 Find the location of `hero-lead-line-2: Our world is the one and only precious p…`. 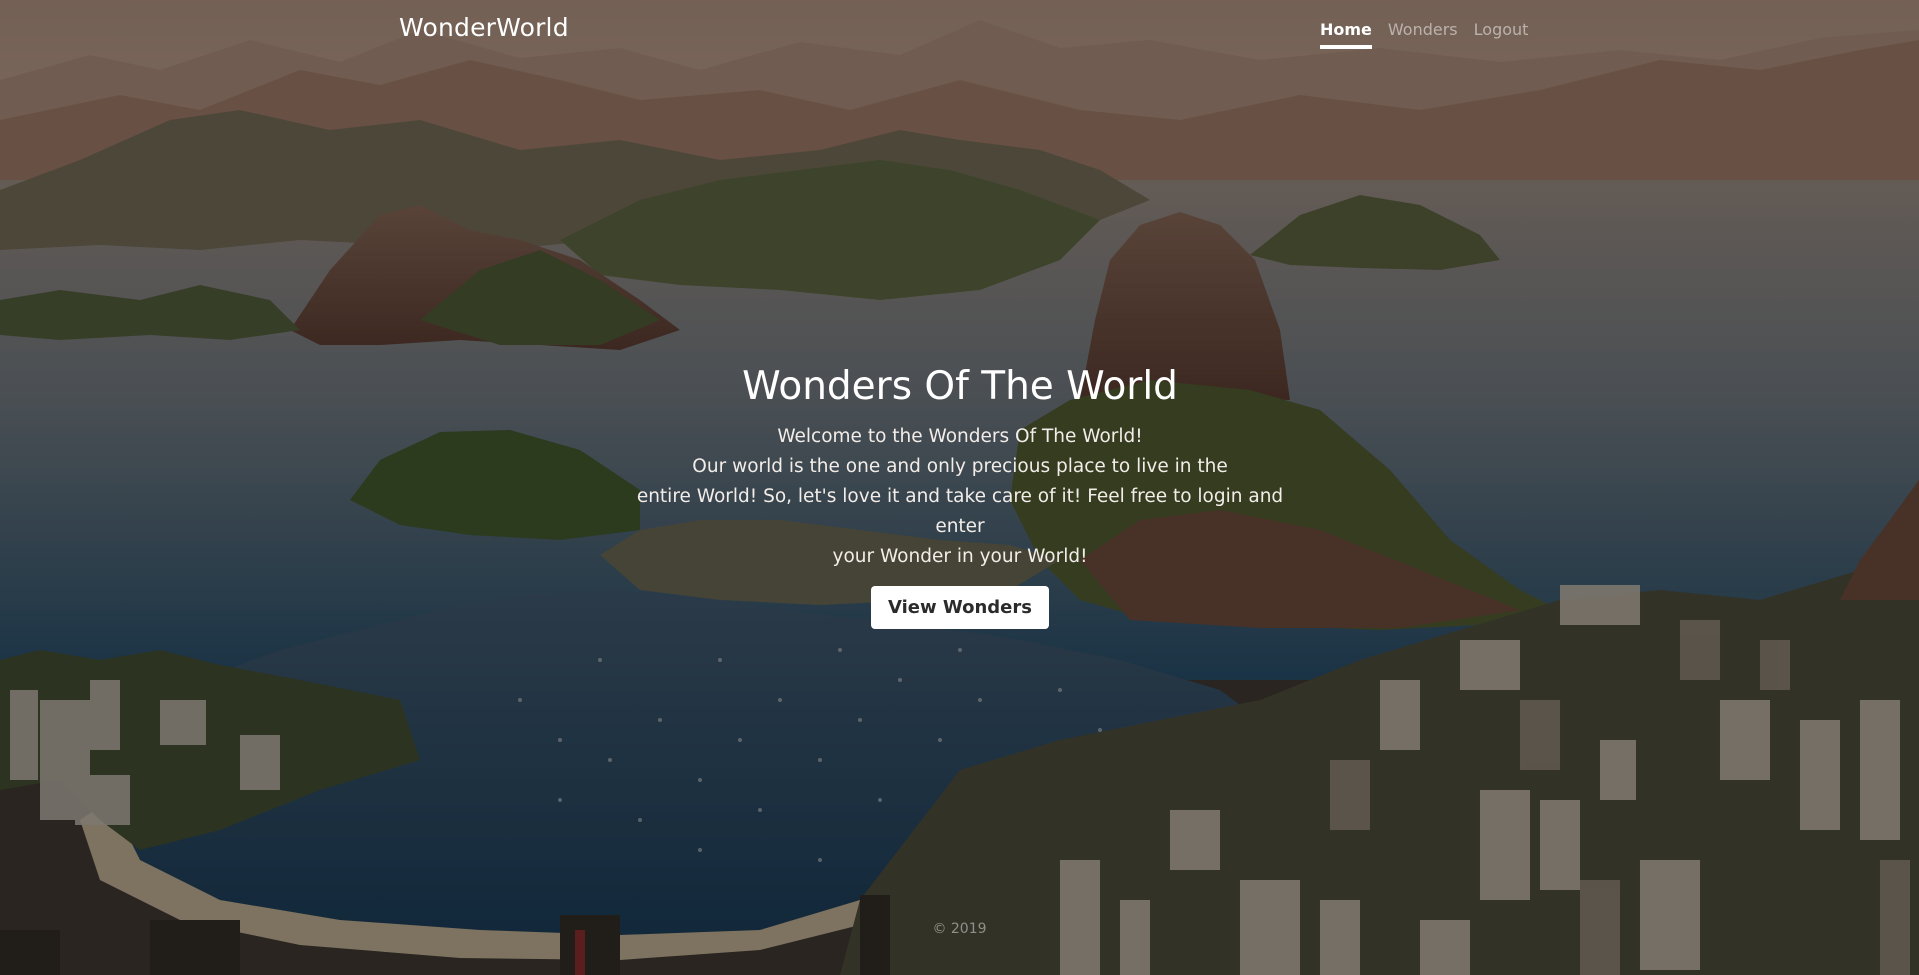

hero-lead-line-2: Our world is the one and only precious p… is located at coordinates (960, 466).